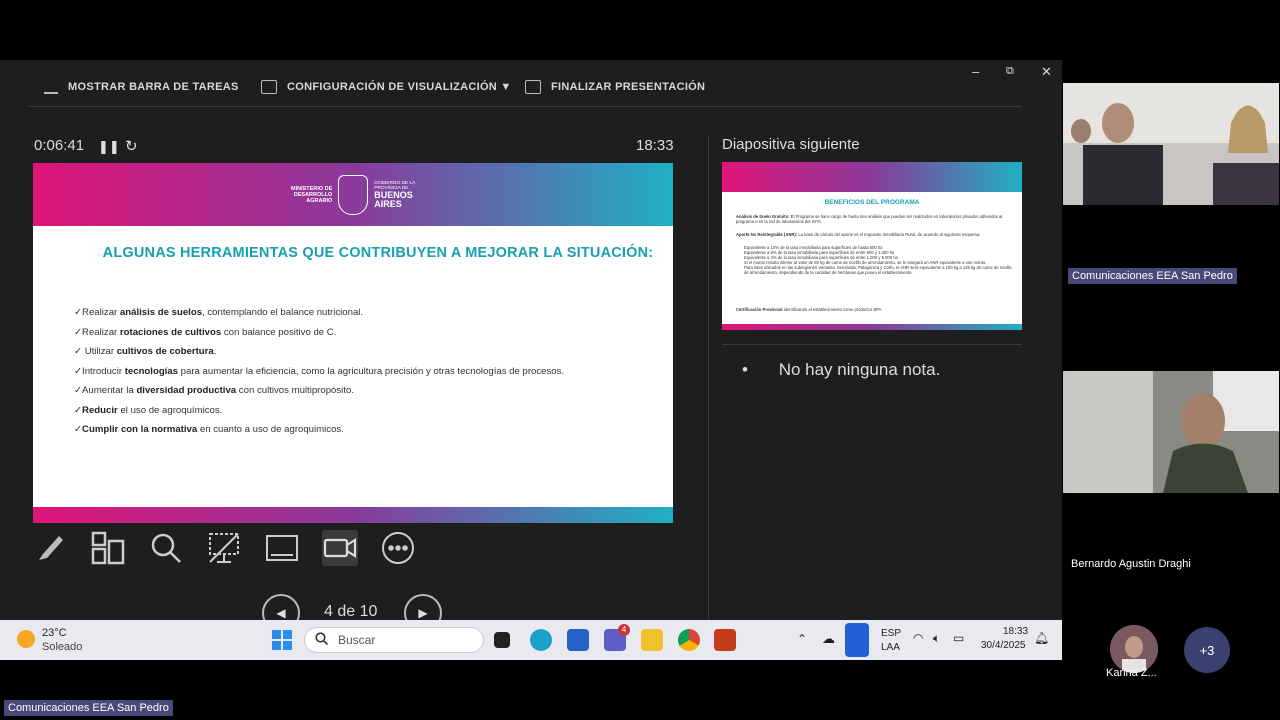 The width and height of the screenshot is (1280, 720). What do you see at coordinates (1010, 71) in the screenshot?
I see `restore-button: ⧉` at bounding box center [1010, 71].